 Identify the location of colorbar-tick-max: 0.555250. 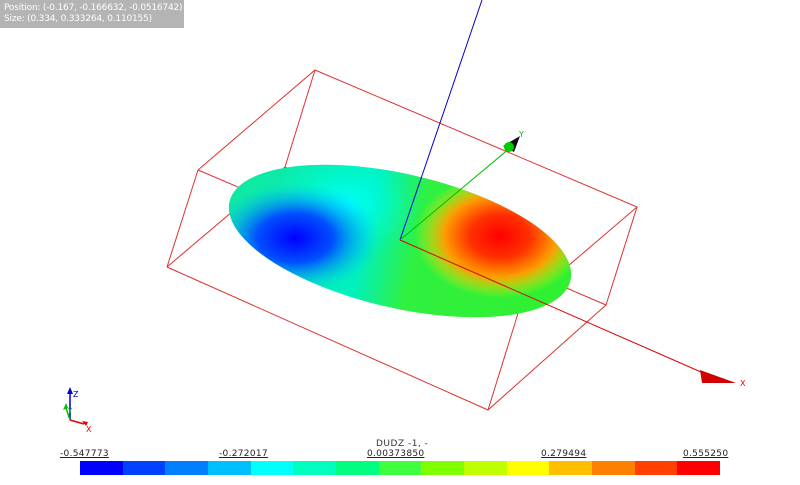
(706, 454).